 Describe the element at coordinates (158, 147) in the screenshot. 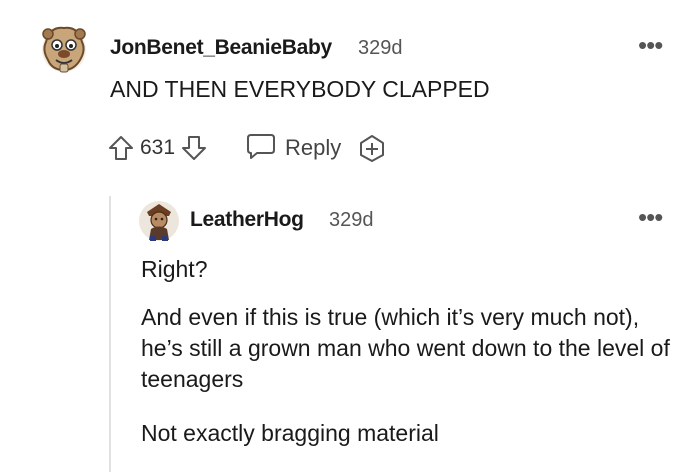

I see `vote-score: 631` at that location.